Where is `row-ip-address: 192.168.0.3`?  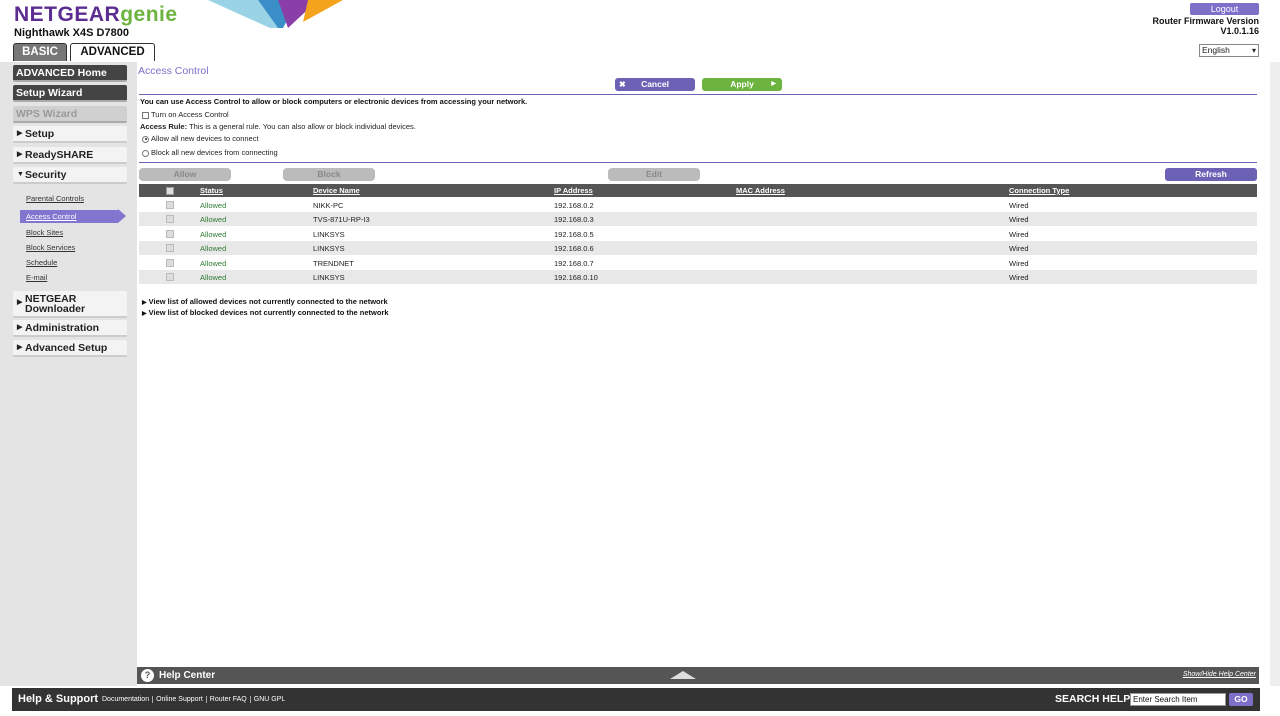
row-ip-address: 192.168.0.3 is located at coordinates (574, 219).